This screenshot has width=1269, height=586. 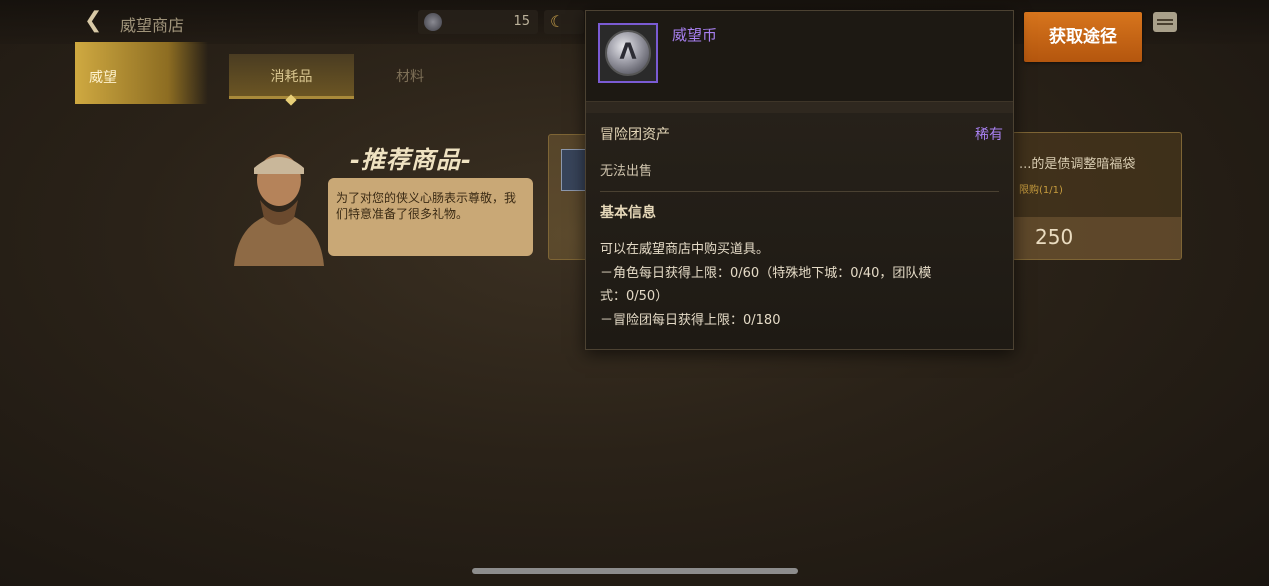 What do you see at coordinates (141, 73) in the screenshot?
I see `tab-reputation: 威望` at bounding box center [141, 73].